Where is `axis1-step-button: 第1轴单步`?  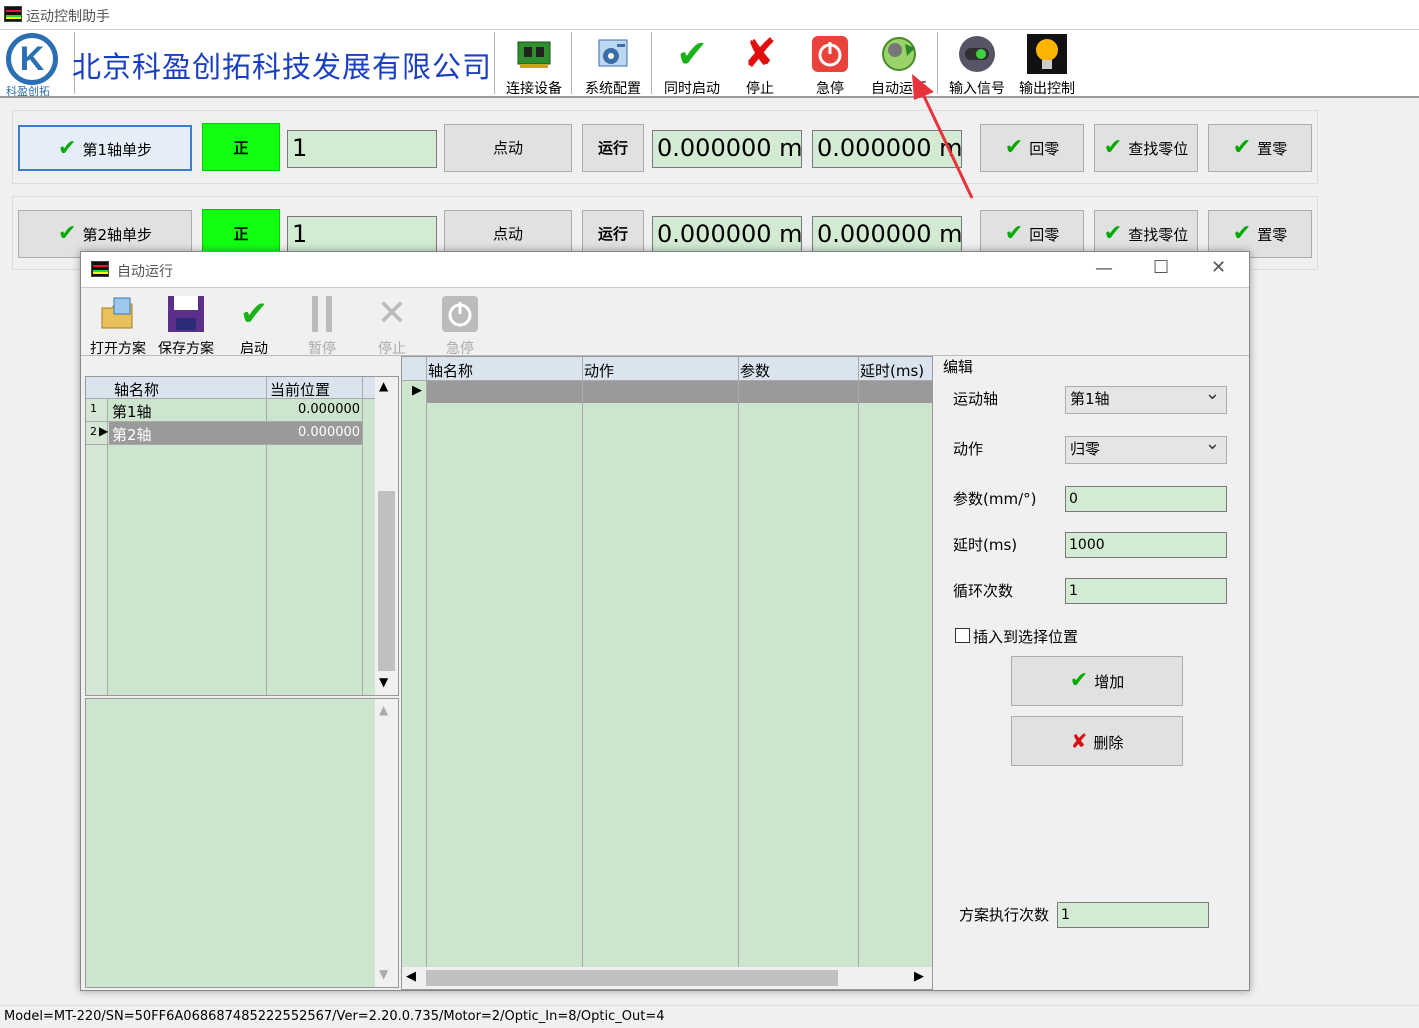 axis1-step-button: 第1轴单步 is located at coordinates (105, 148).